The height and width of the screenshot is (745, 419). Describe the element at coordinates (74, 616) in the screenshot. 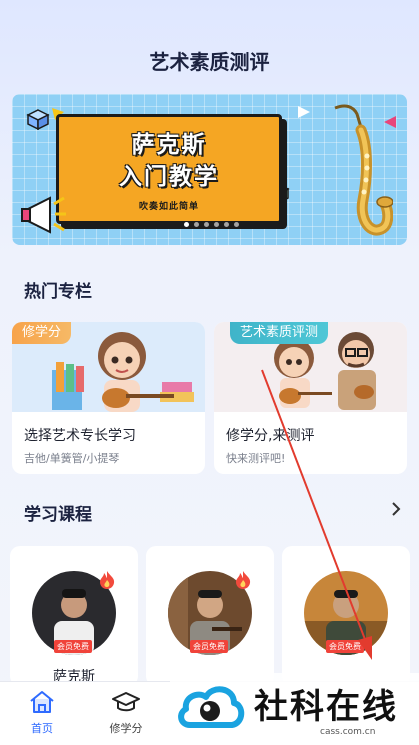

I see `course-card: 会员免费 萨克斯` at that location.